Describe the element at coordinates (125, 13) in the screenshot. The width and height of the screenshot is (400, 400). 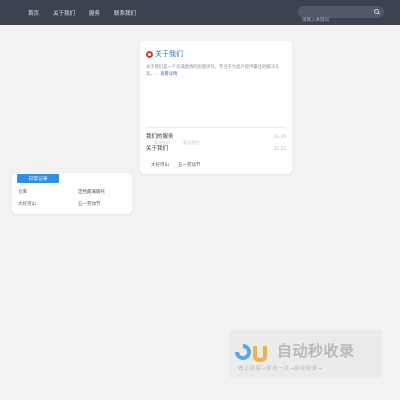
I see `nav-item-contact: 联系我们` at that location.